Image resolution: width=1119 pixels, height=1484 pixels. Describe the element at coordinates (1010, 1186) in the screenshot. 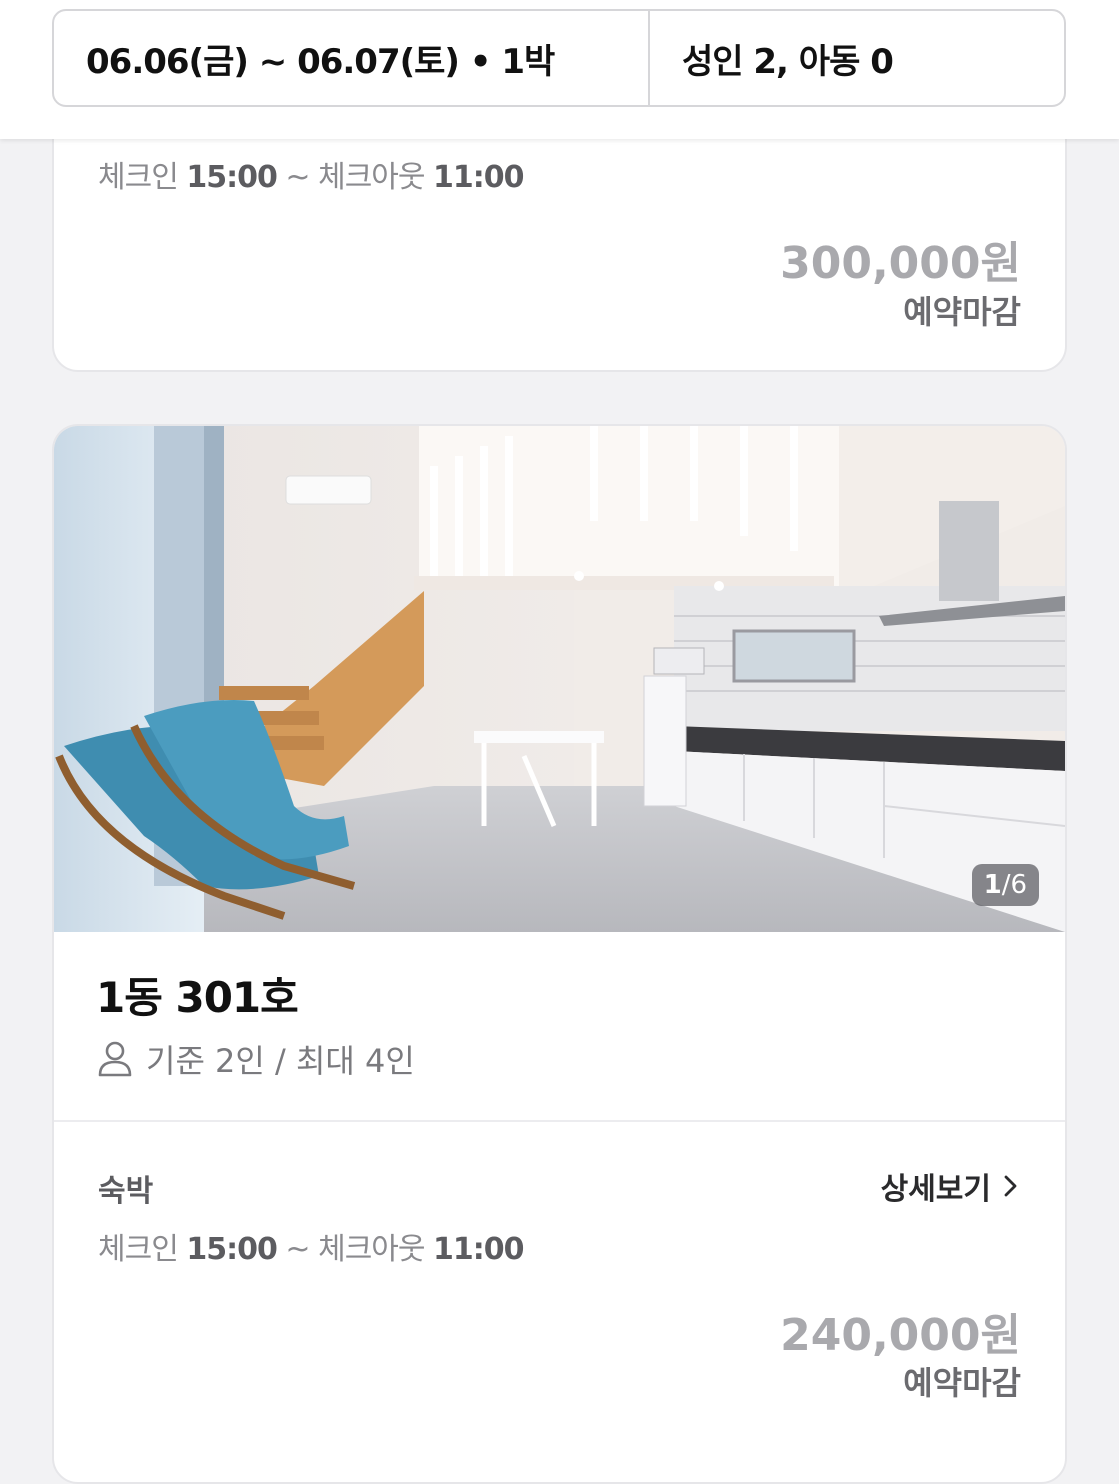

I see `chevron-right-icon` at that location.